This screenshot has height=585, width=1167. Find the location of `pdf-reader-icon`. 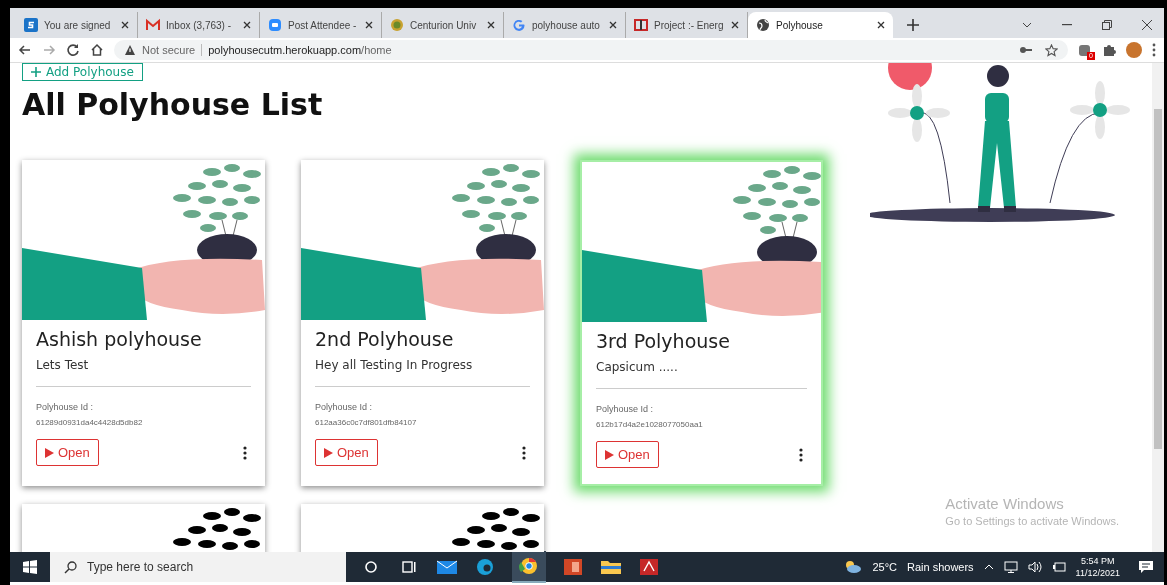

pdf-reader-icon is located at coordinates (649, 567).